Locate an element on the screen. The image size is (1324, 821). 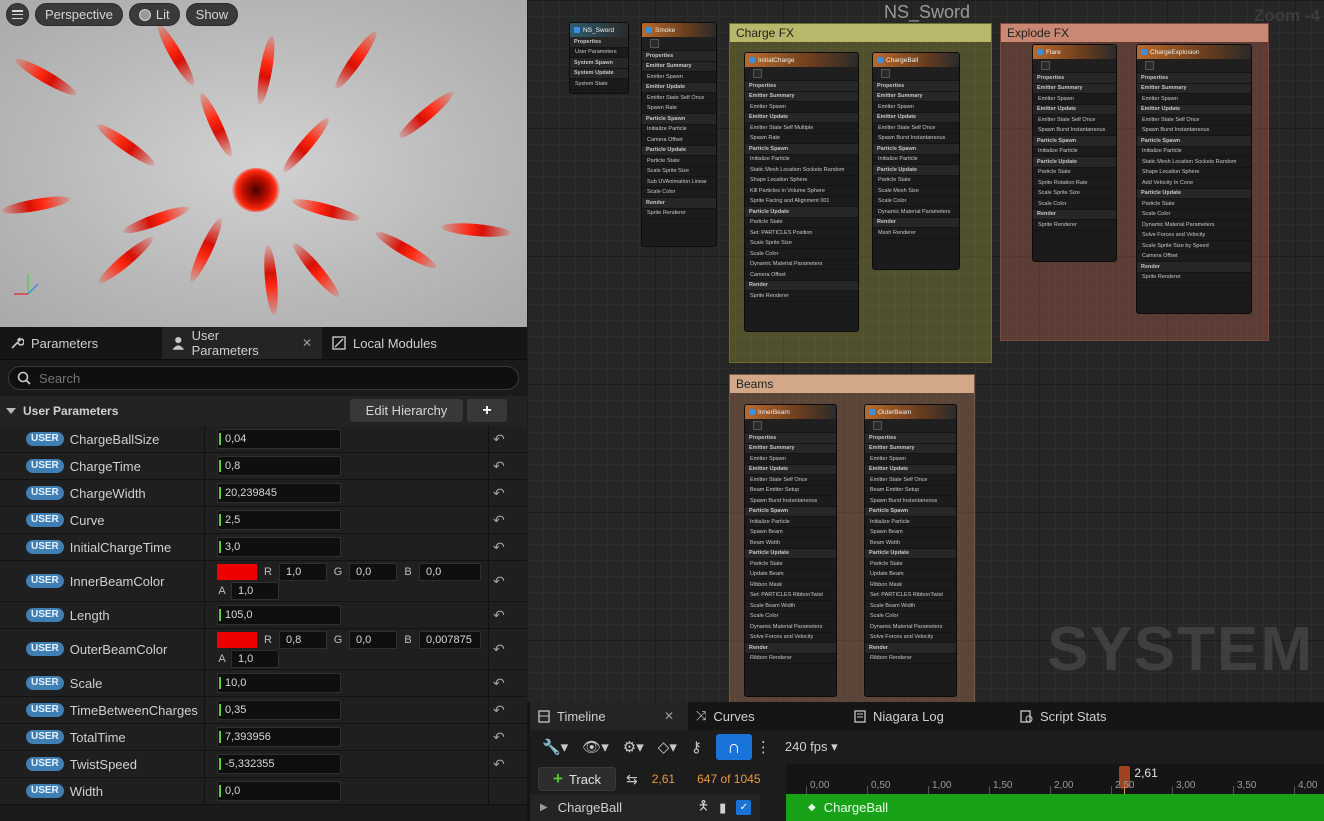
node-module-row: Ribbon Renderer is located at coordinates (910, 659).